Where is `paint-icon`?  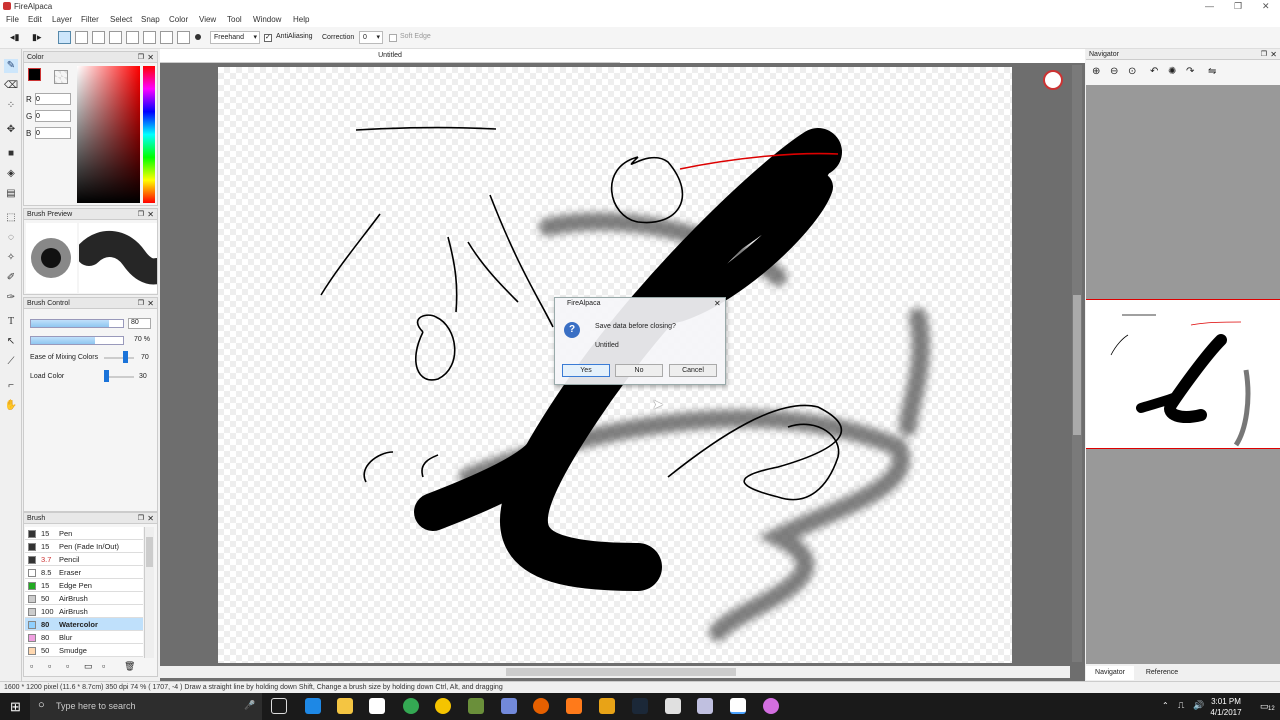 paint-icon is located at coordinates (705, 706).